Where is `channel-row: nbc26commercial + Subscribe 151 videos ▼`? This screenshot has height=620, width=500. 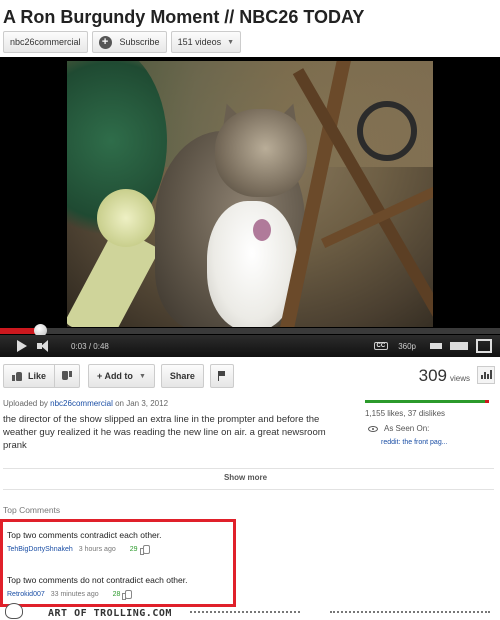 channel-row: nbc26commercial + Subscribe 151 videos ▼ is located at coordinates (122, 42).